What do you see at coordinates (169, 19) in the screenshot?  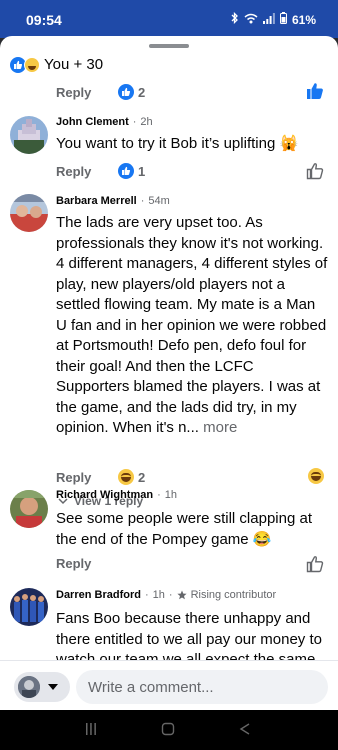 I see `status-bar: 09:54 61%` at bounding box center [169, 19].